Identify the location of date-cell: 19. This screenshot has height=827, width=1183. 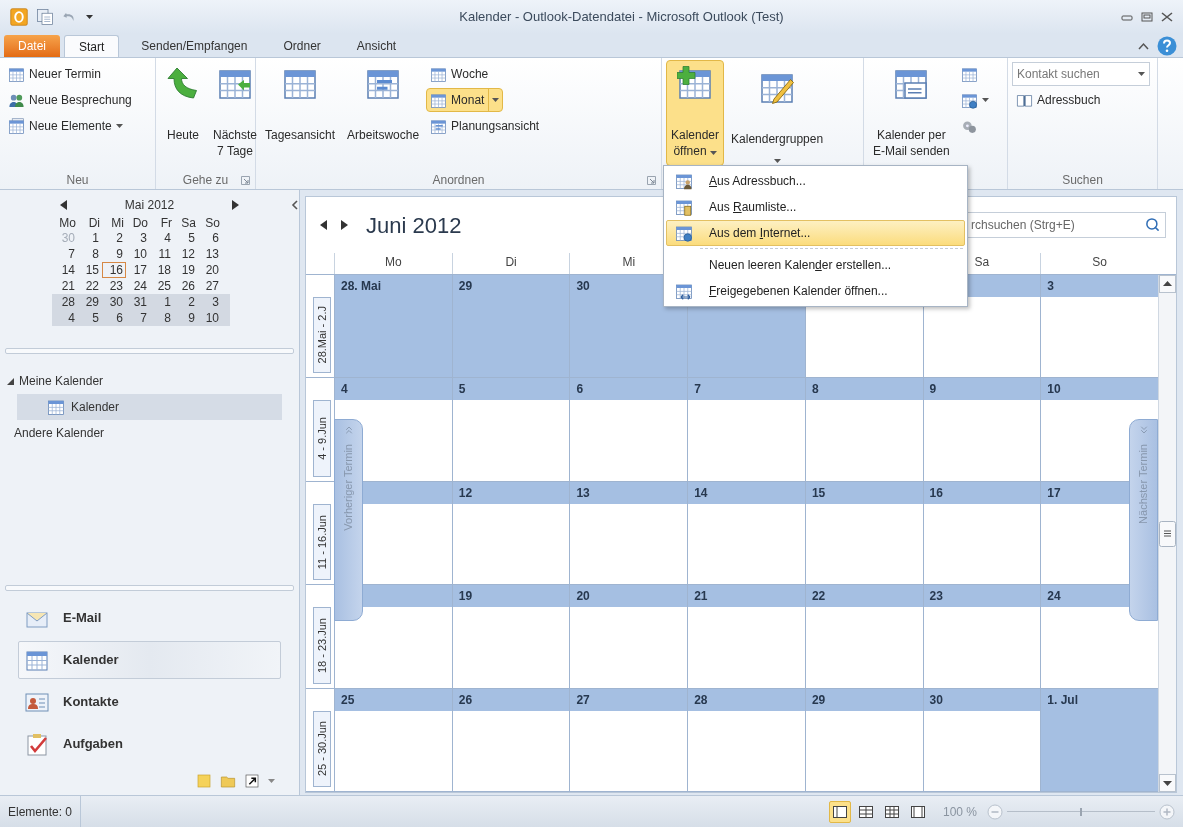
(186, 270).